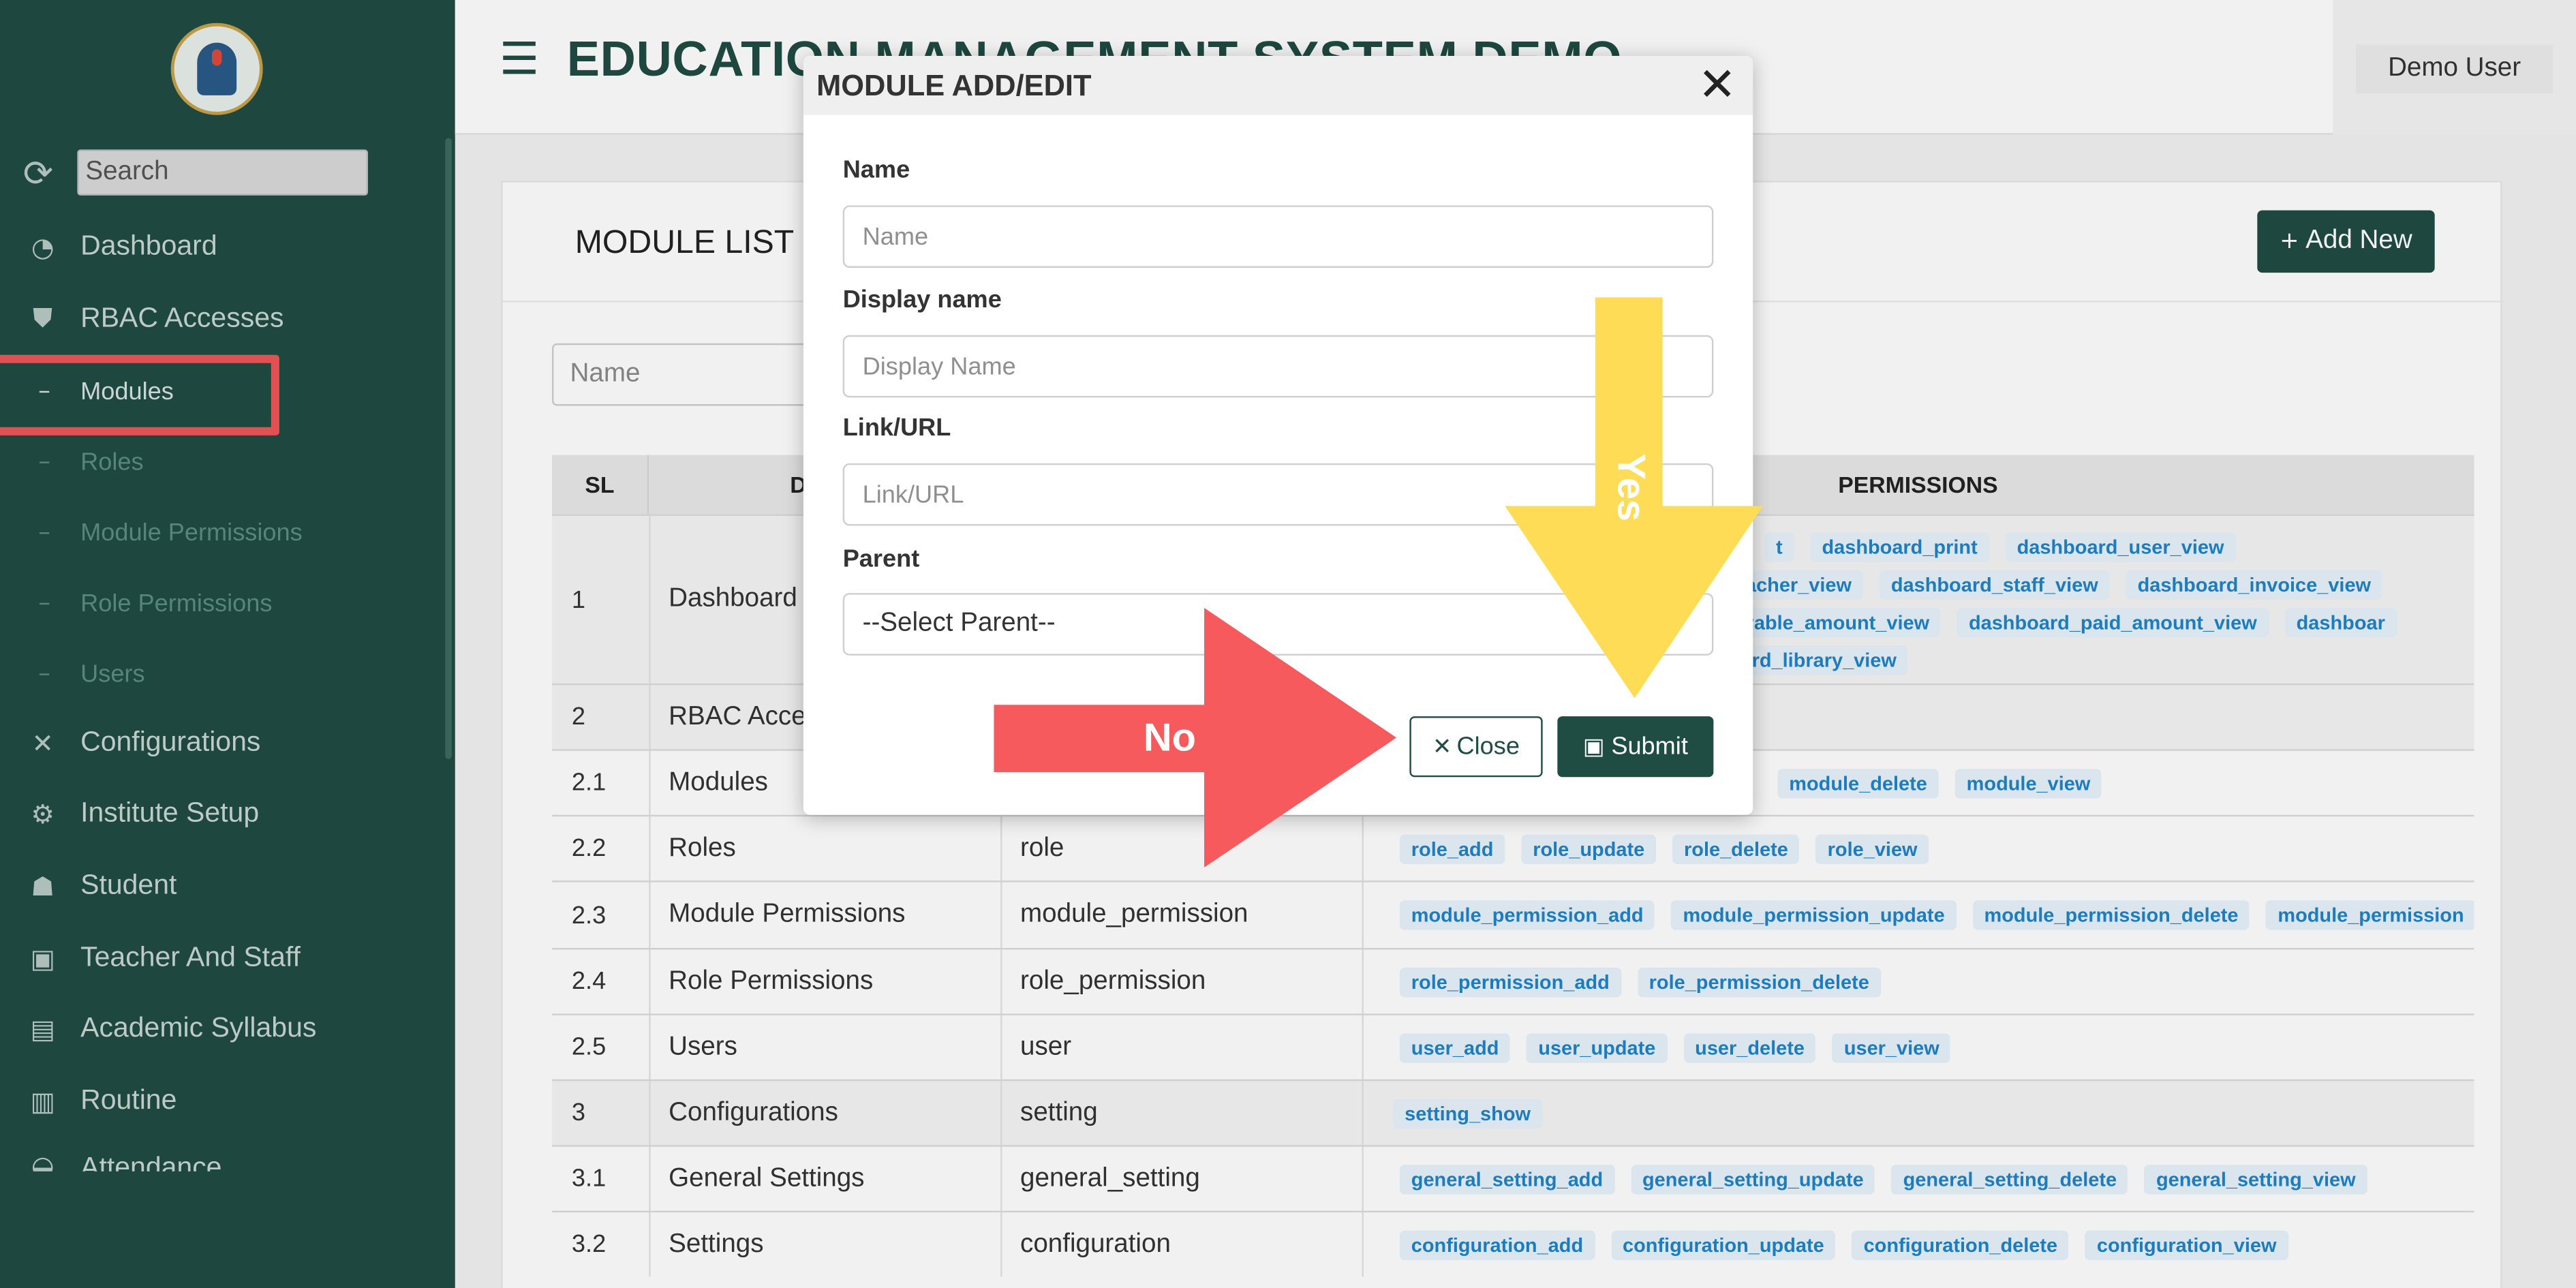  Describe the element at coordinates (959, 623) in the screenshot. I see `parent-select-value: --Select Parent--` at that location.